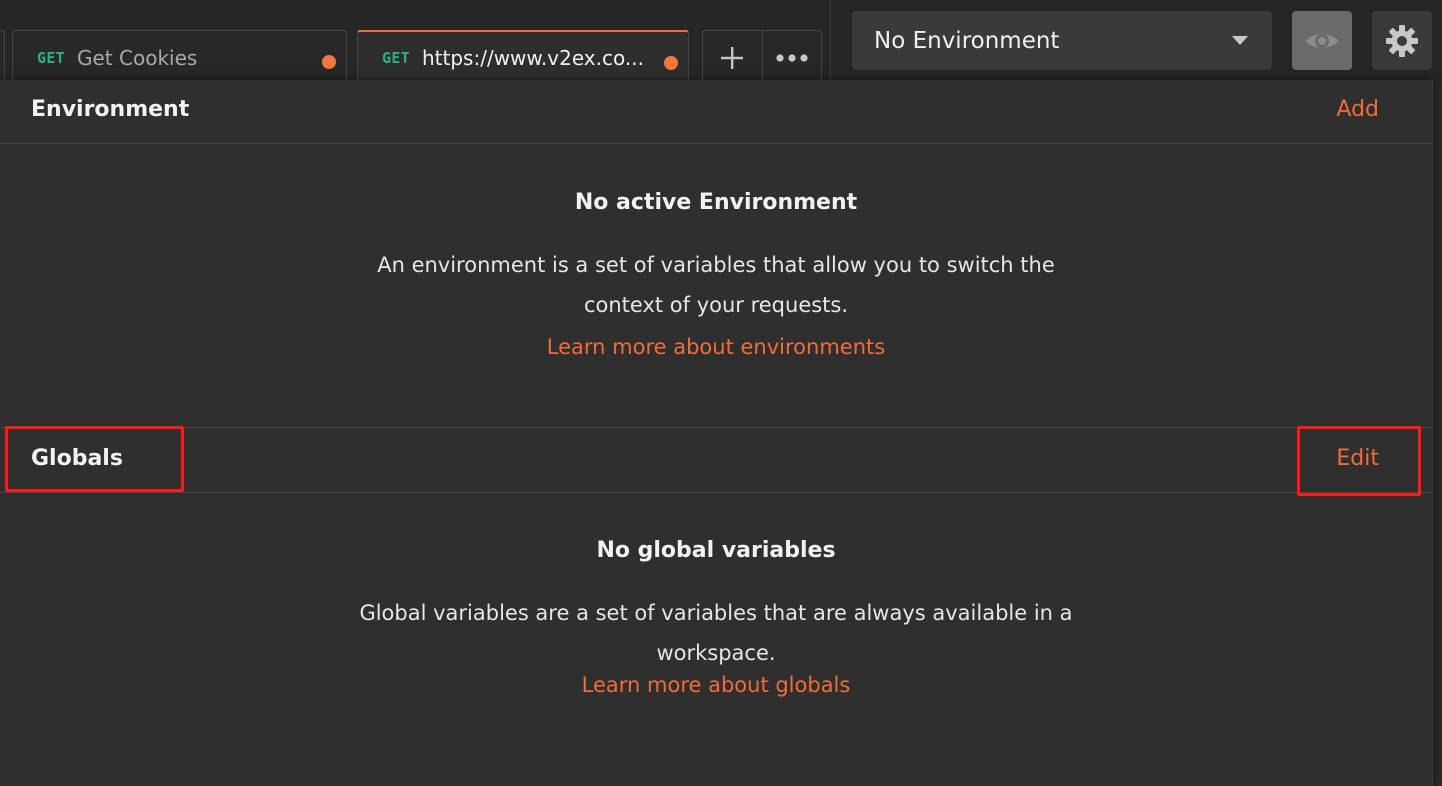  I want to click on environment-select: No Environment, so click(1062, 40).